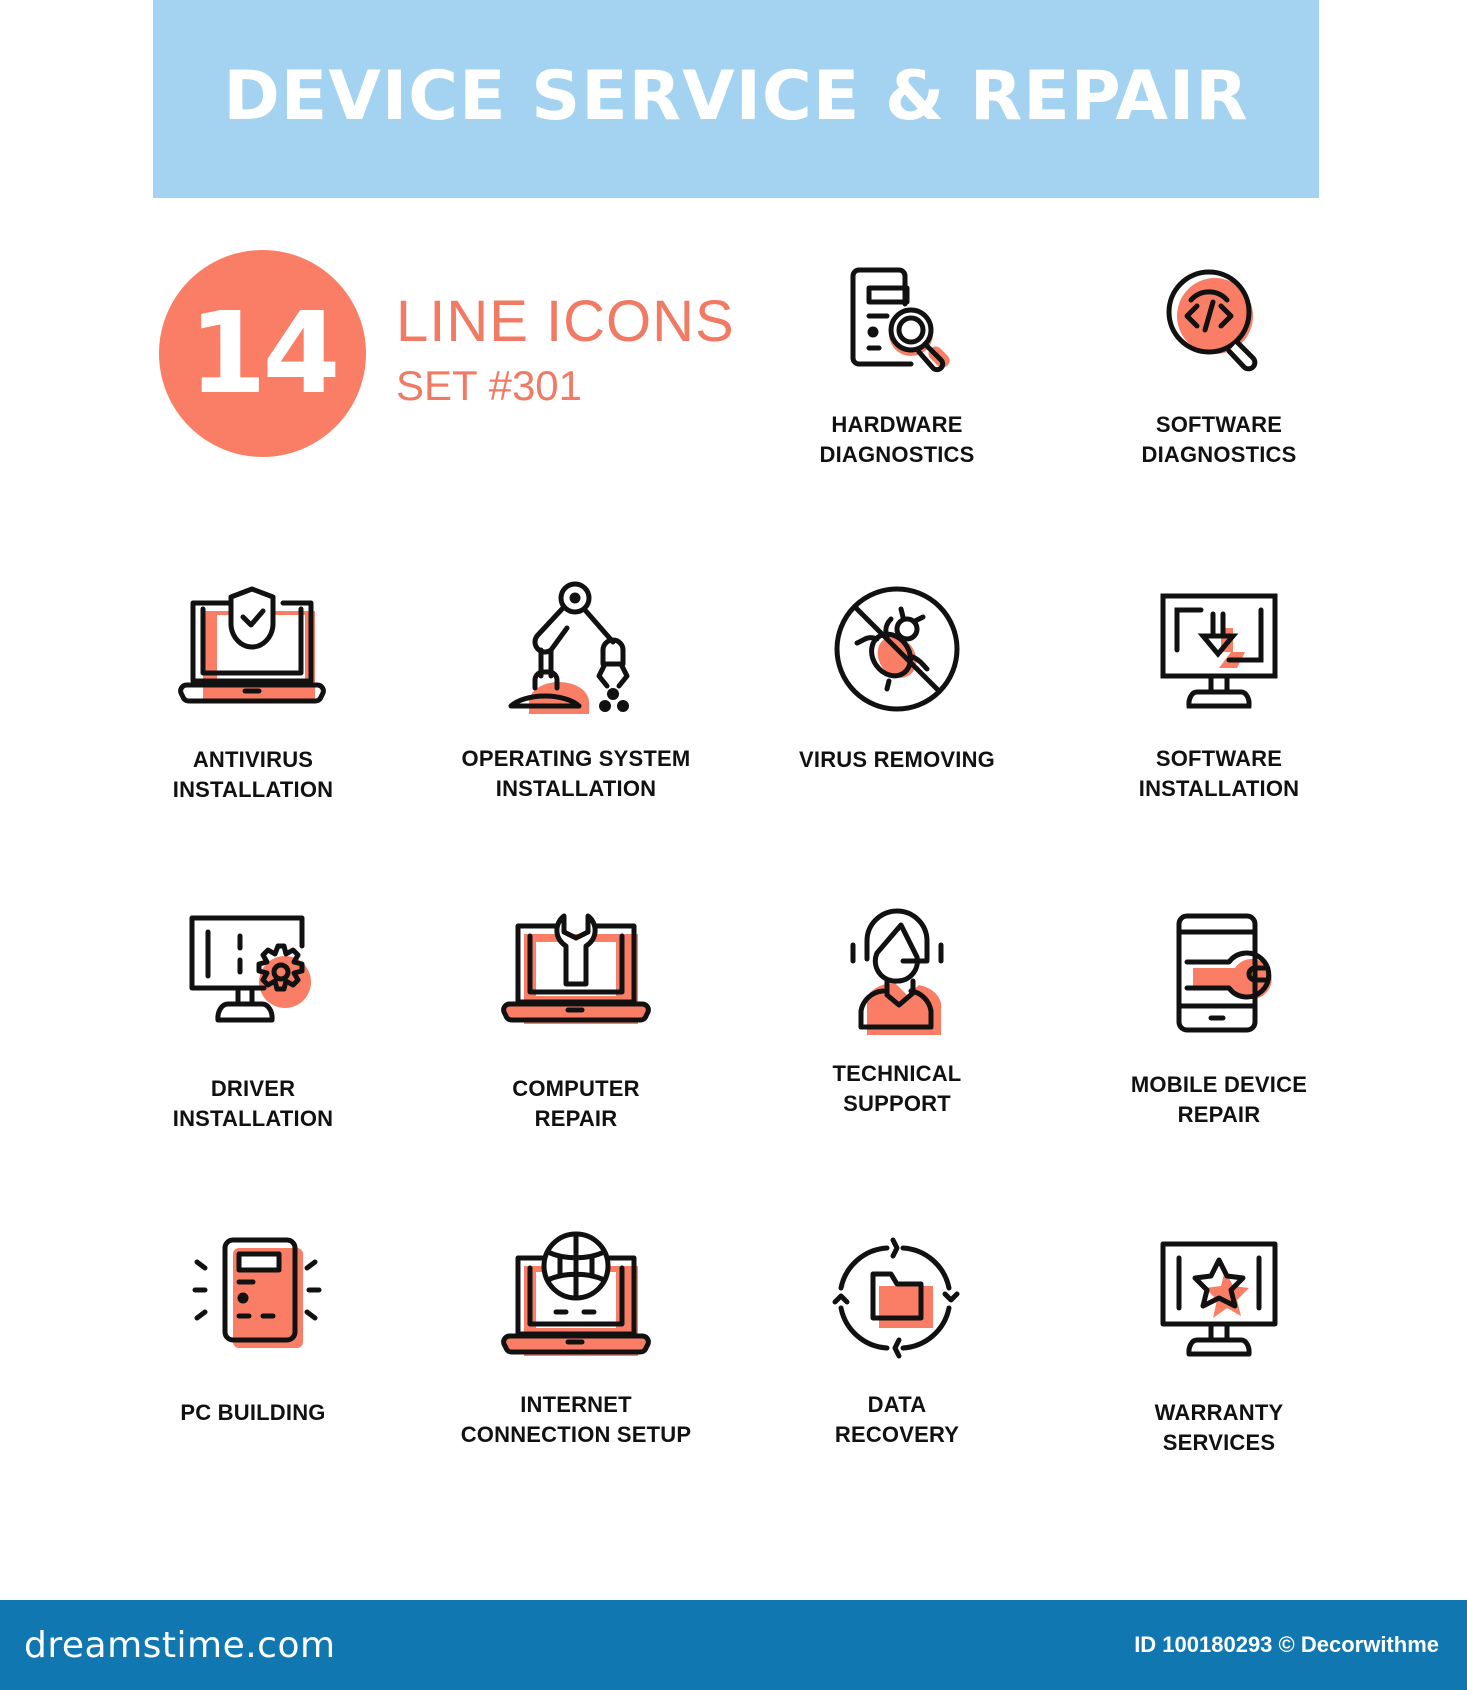  Describe the element at coordinates (897, 649) in the screenshot. I see `virus-removing-icon` at that location.